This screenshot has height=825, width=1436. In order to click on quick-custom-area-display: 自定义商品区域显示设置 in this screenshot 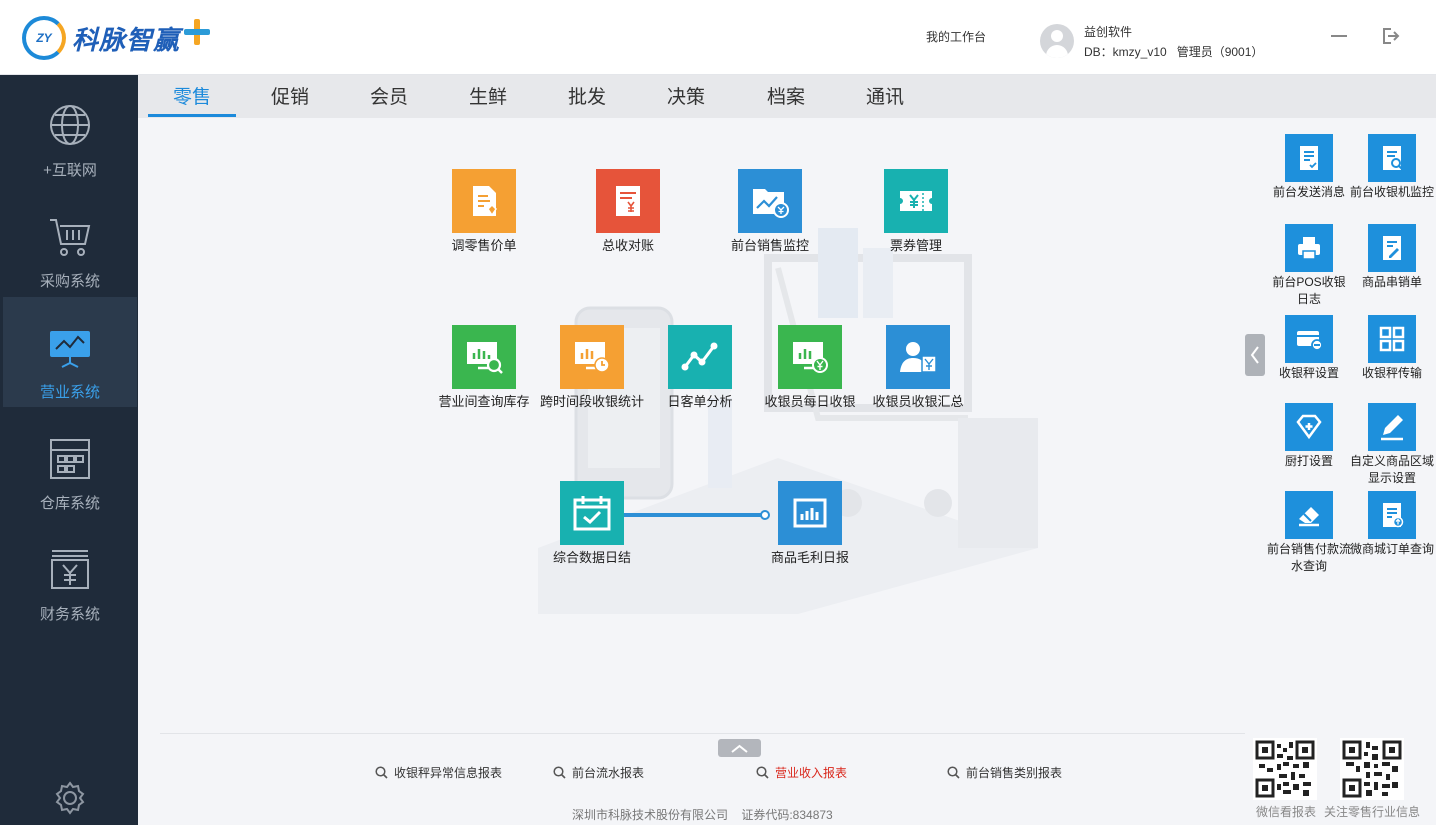, I will do `click(1392, 445)`.